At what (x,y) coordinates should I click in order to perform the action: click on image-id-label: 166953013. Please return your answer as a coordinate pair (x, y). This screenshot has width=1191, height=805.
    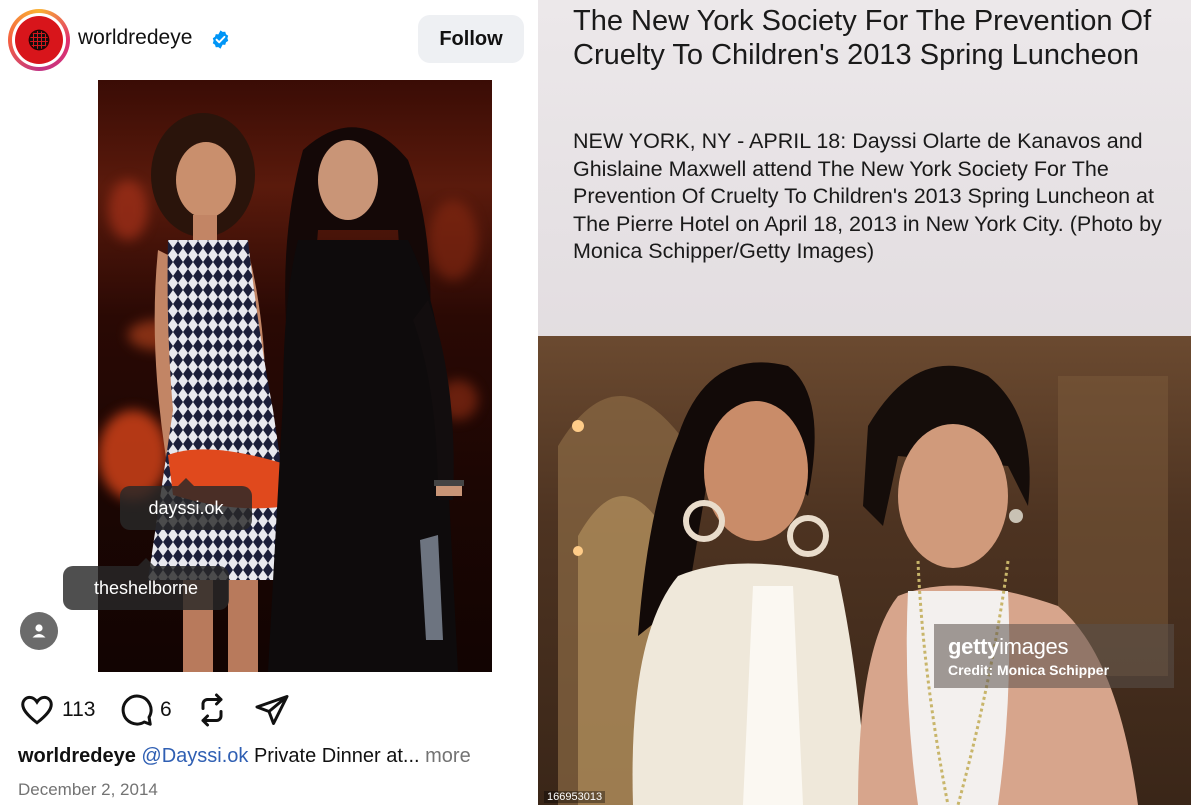
    Looking at the image, I should click on (575, 797).